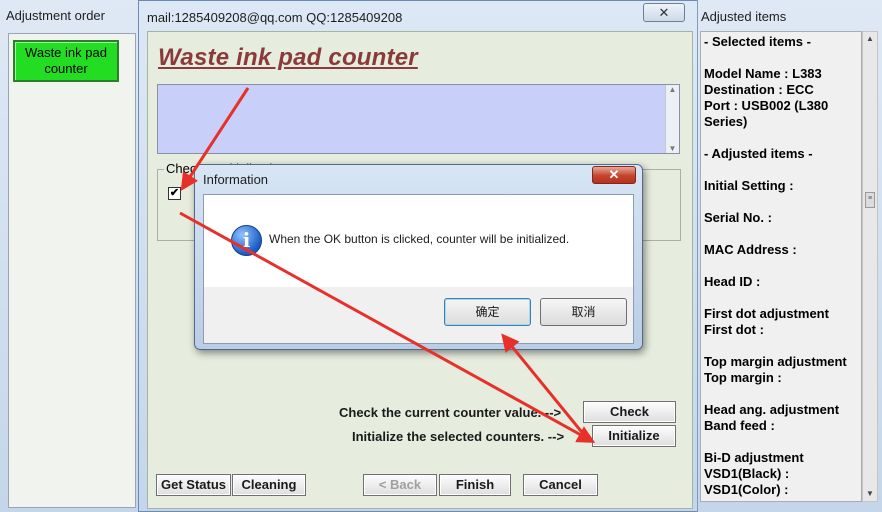 The image size is (882, 512). I want to click on scroll-thumb: ≡, so click(870, 200).